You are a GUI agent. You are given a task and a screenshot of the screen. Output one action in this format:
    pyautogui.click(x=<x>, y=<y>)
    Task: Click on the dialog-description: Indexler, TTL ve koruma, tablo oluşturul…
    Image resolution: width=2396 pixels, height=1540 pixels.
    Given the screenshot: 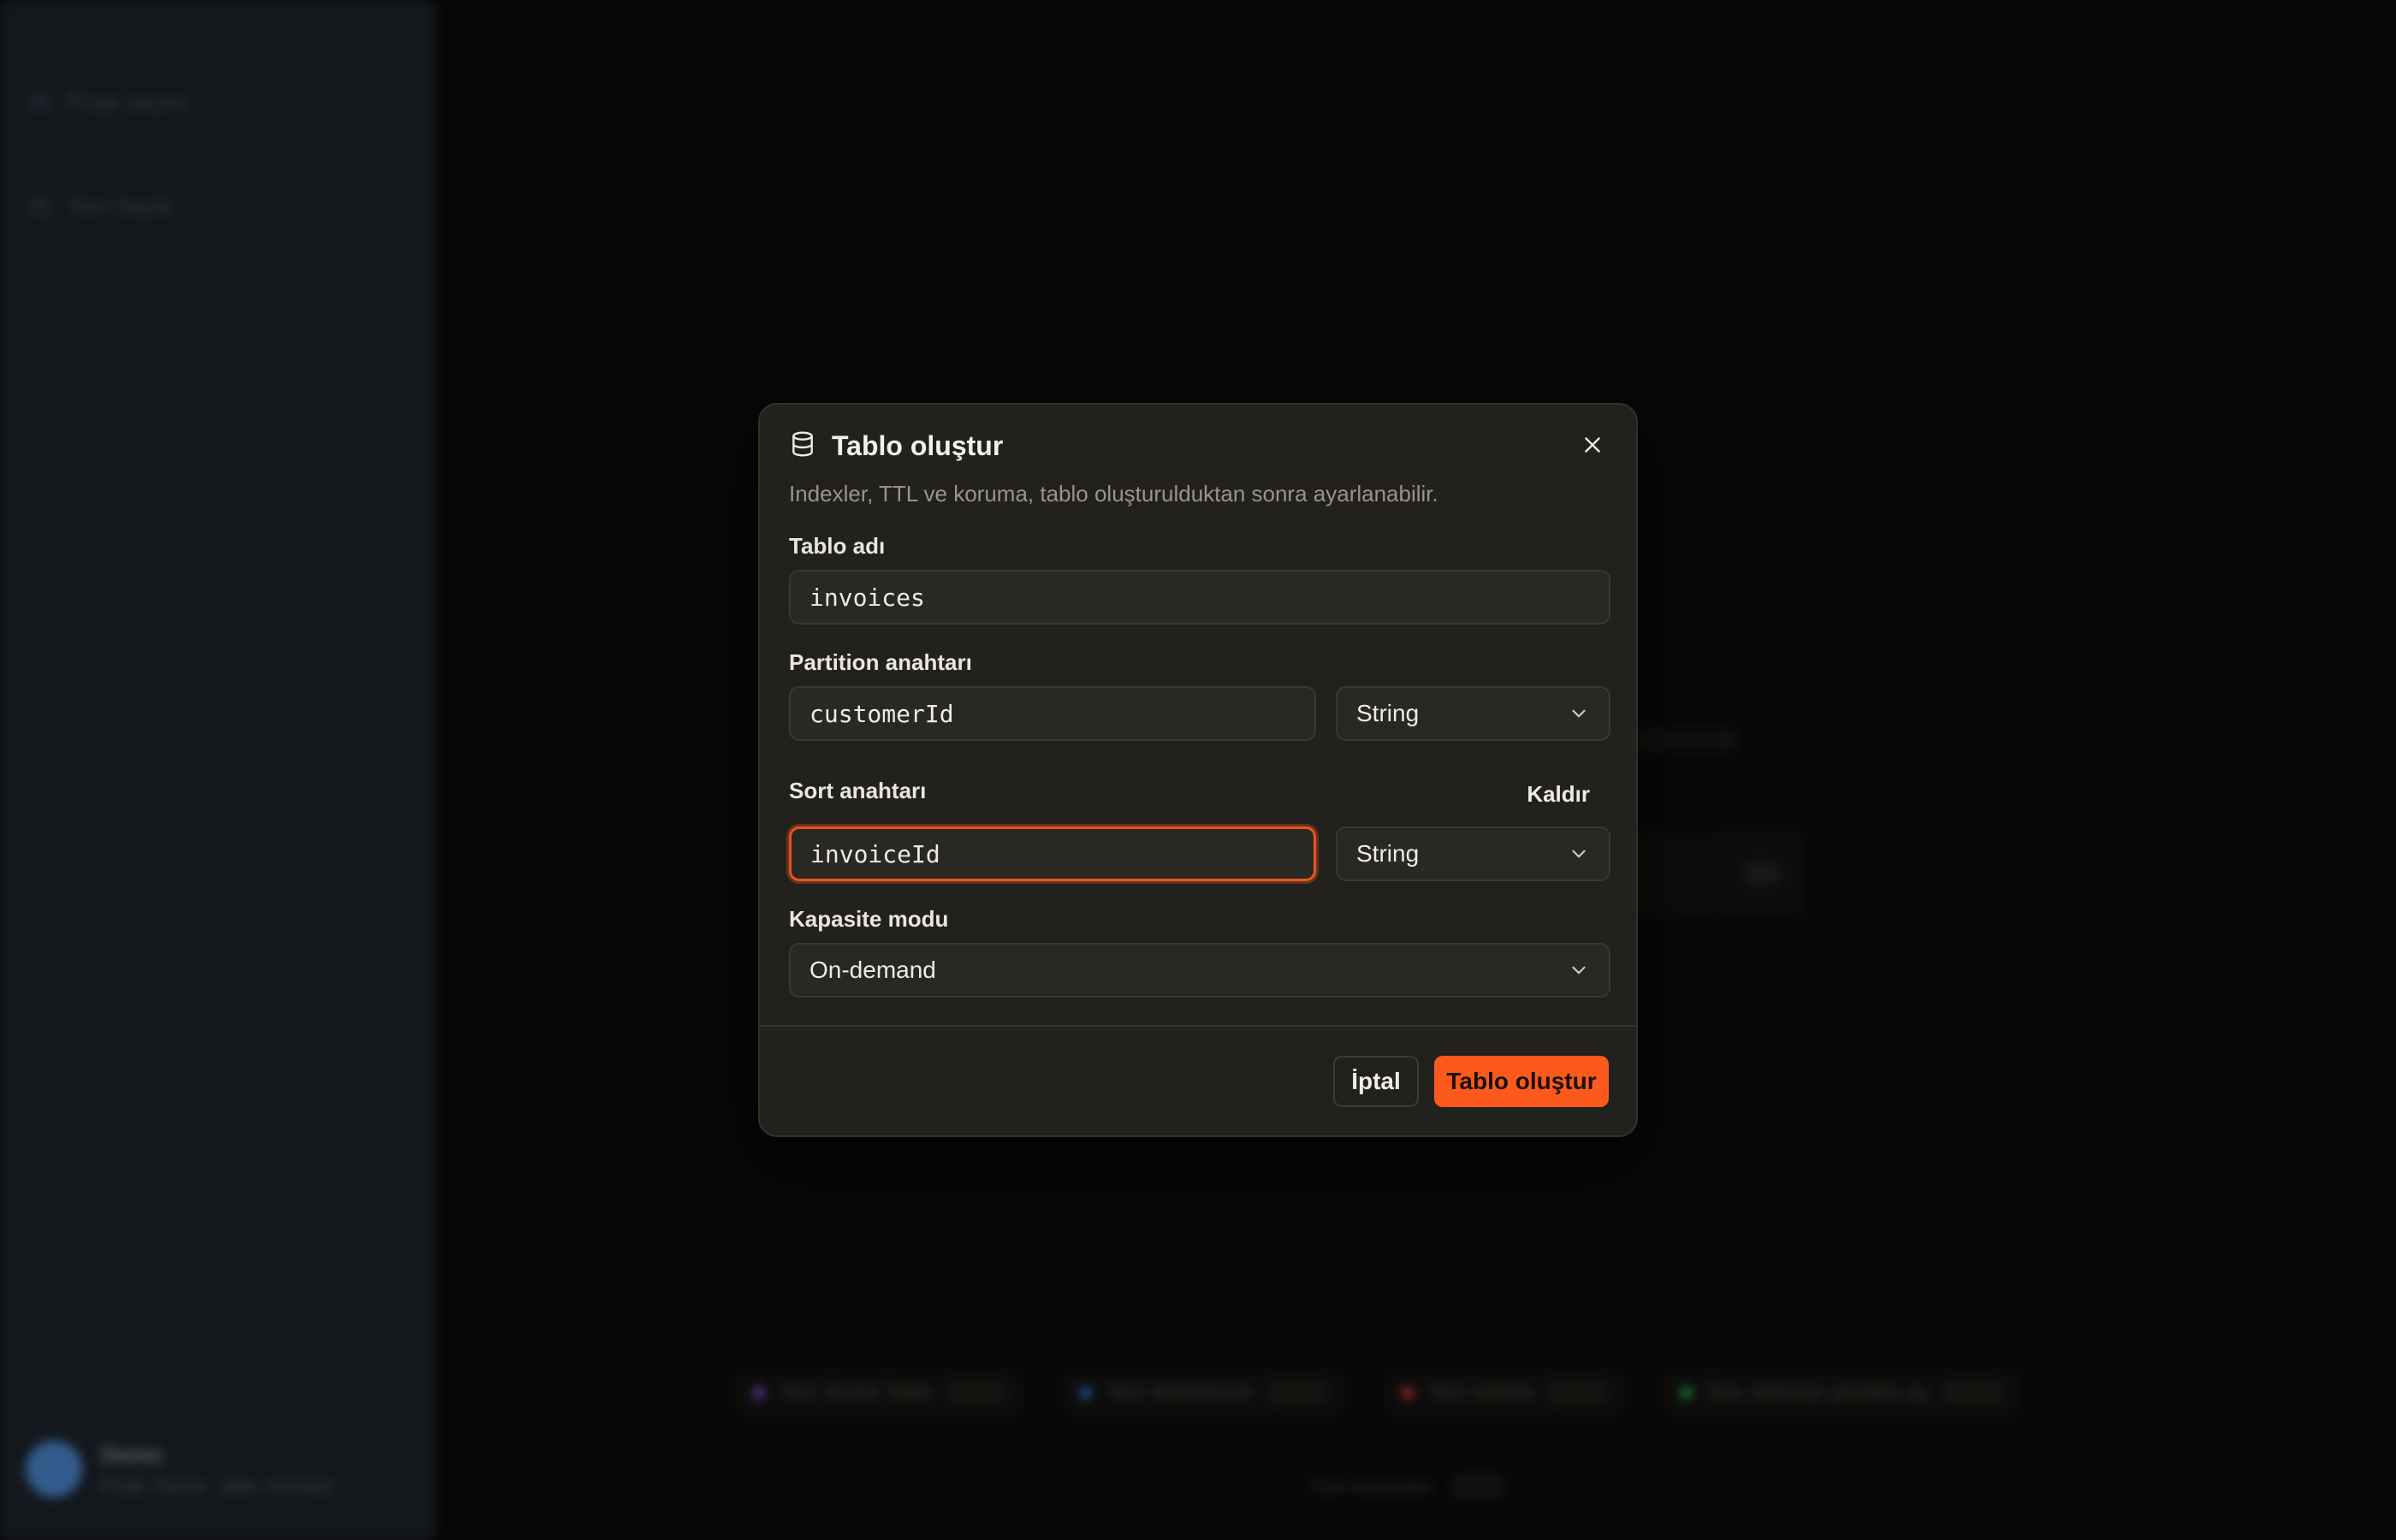 What is the action you would take?
    pyautogui.click(x=1113, y=493)
    